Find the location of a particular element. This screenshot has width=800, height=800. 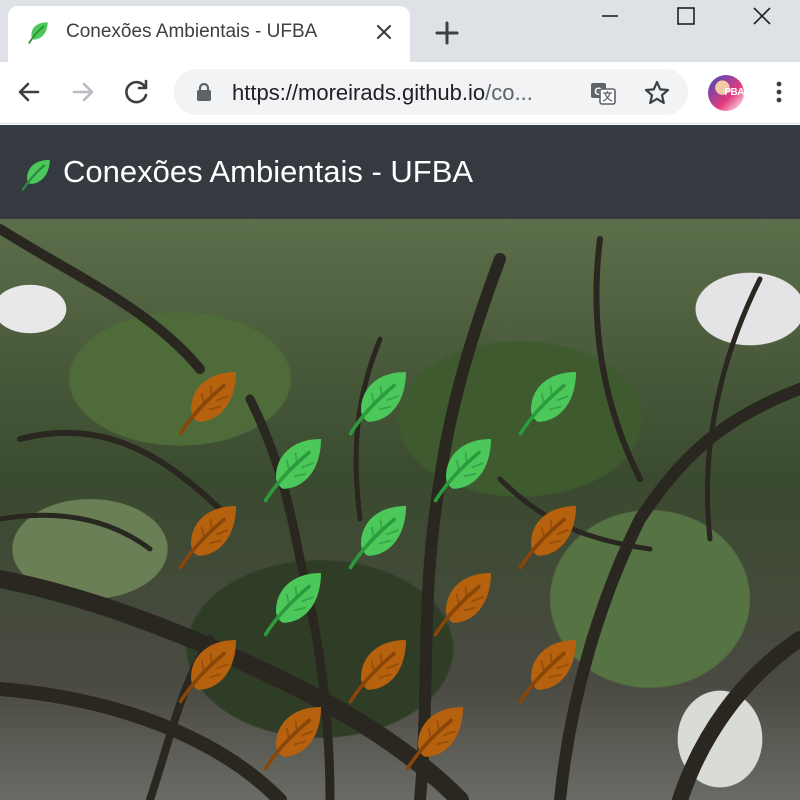

back-arrow-icon is located at coordinates (29, 92).